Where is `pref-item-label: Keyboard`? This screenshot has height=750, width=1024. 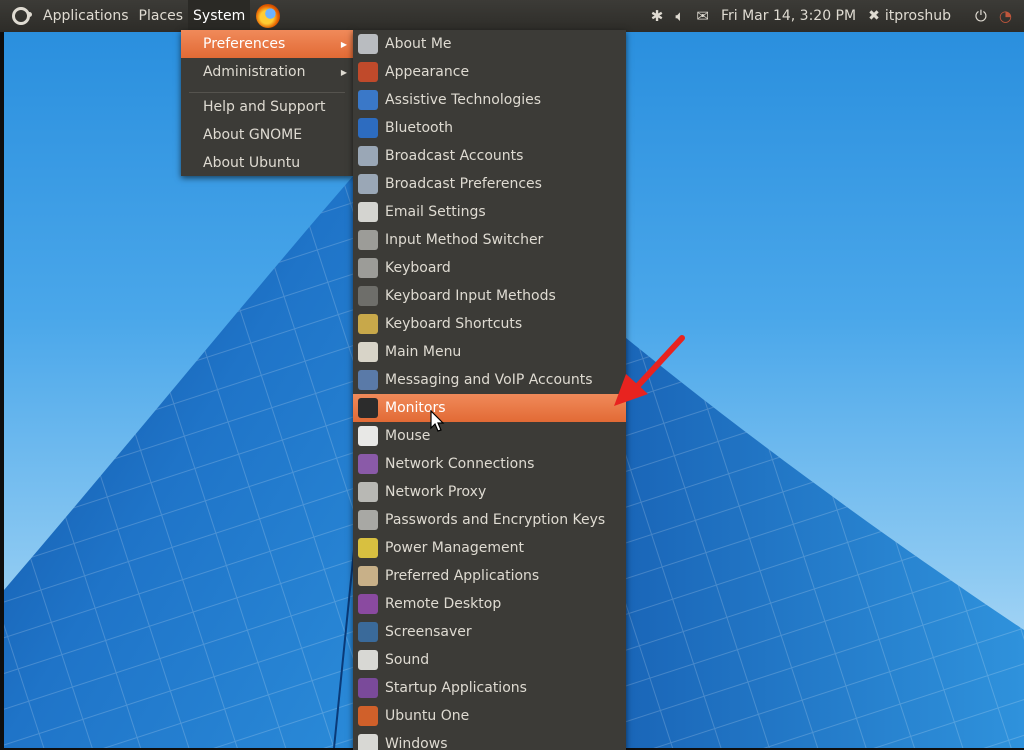 pref-item-label: Keyboard is located at coordinates (418, 268).